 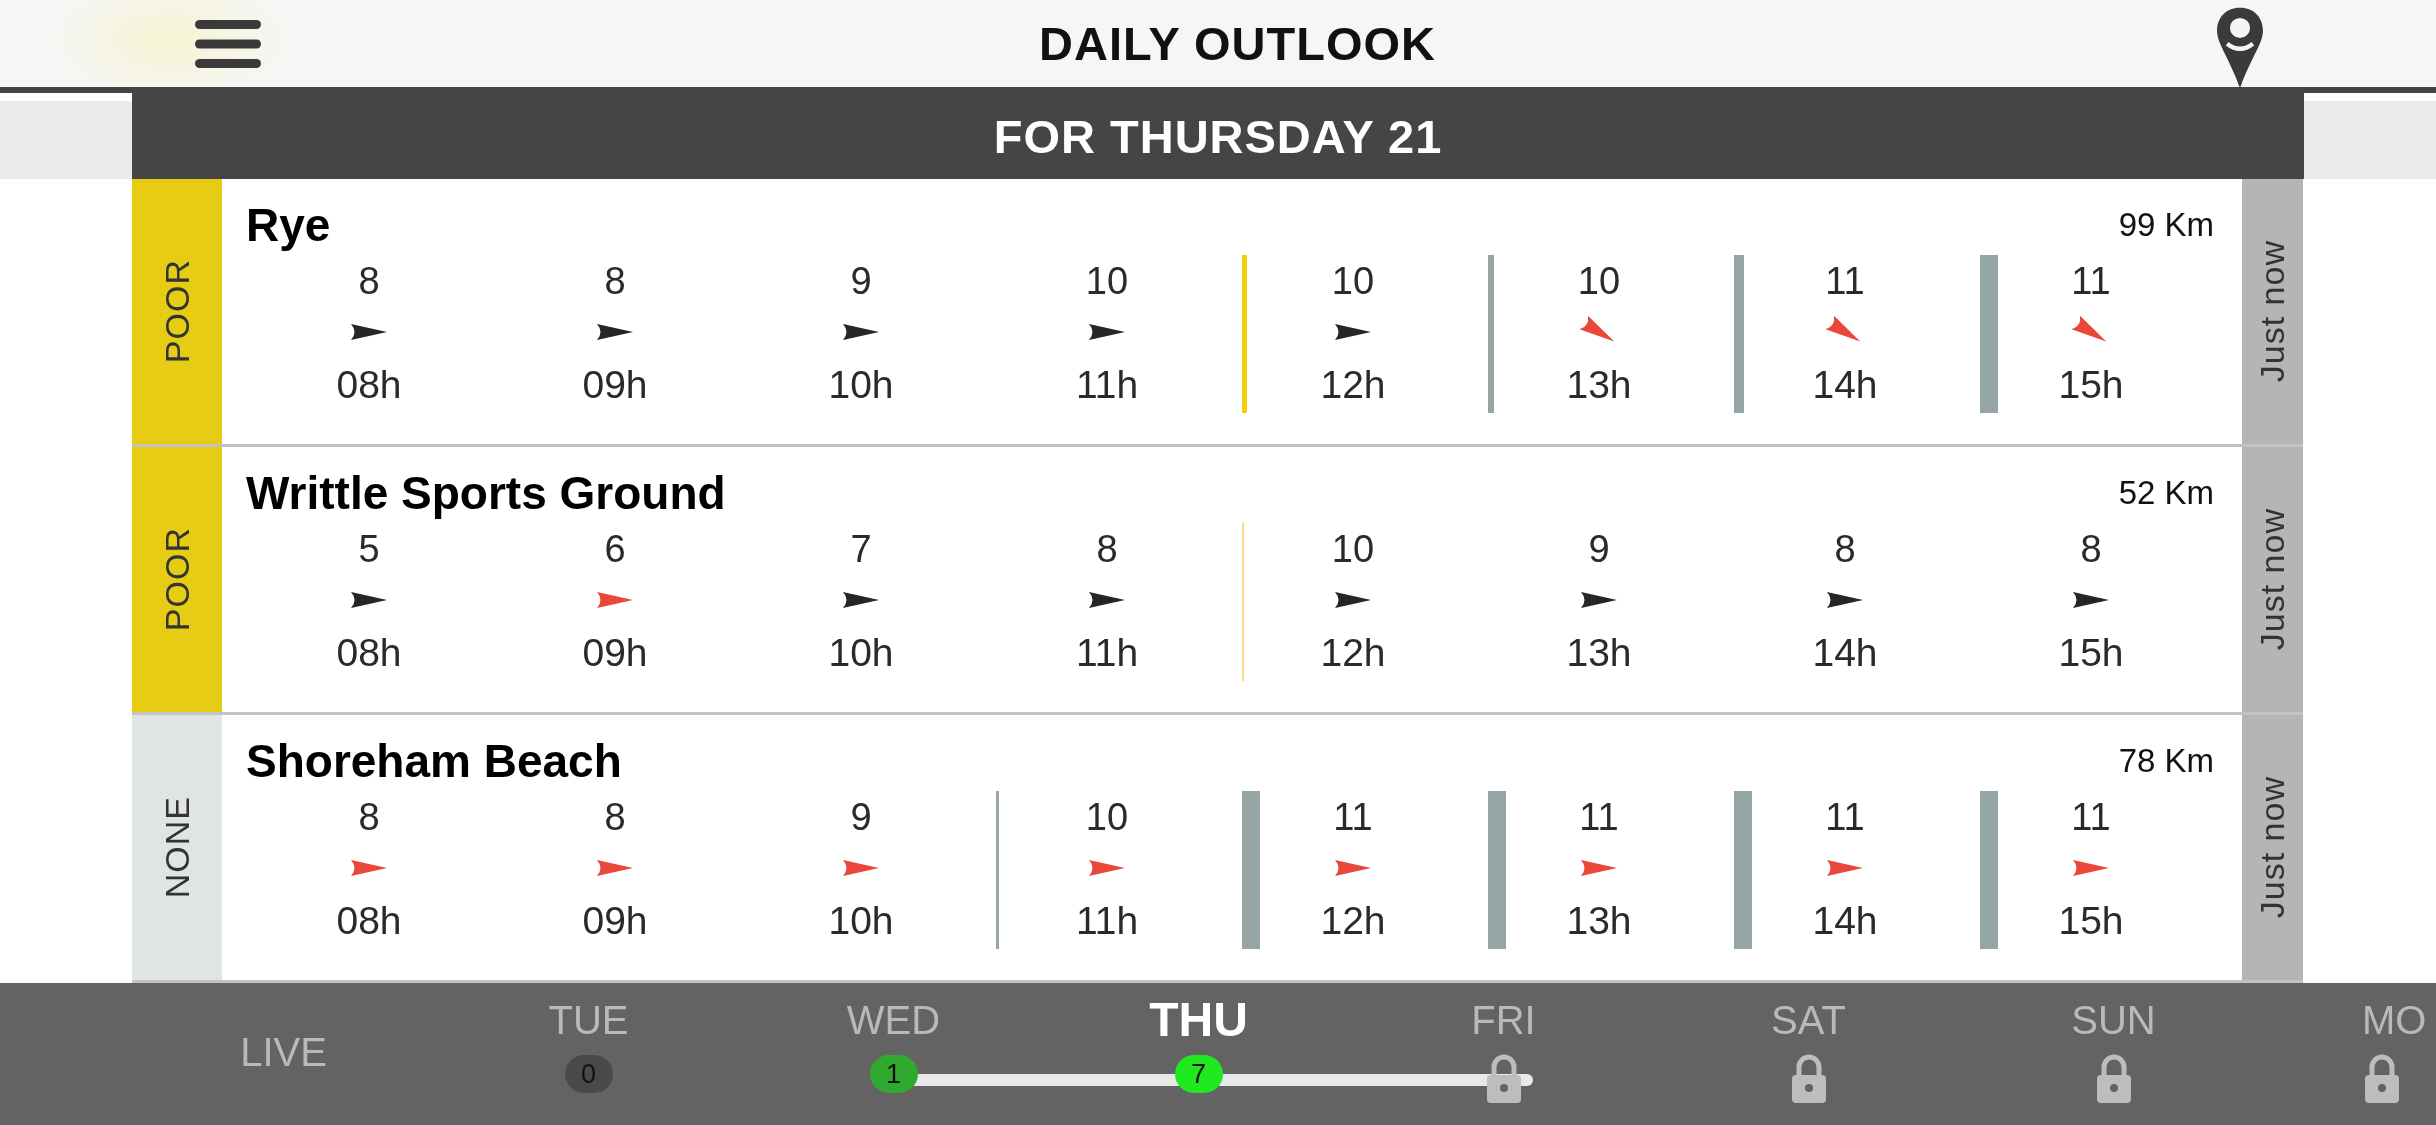 What do you see at coordinates (2382, 1079) in the screenshot?
I see `lock-icon` at bounding box center [2382, 1079].